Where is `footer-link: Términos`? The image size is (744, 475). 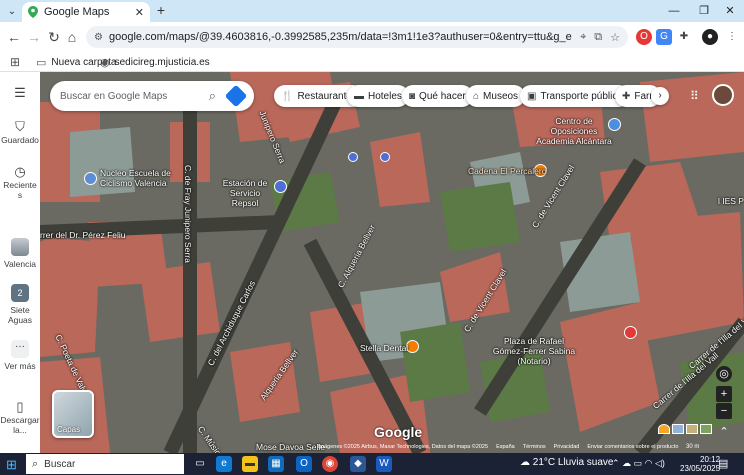 footer-link: Términos is located at coordinates (534, 448).